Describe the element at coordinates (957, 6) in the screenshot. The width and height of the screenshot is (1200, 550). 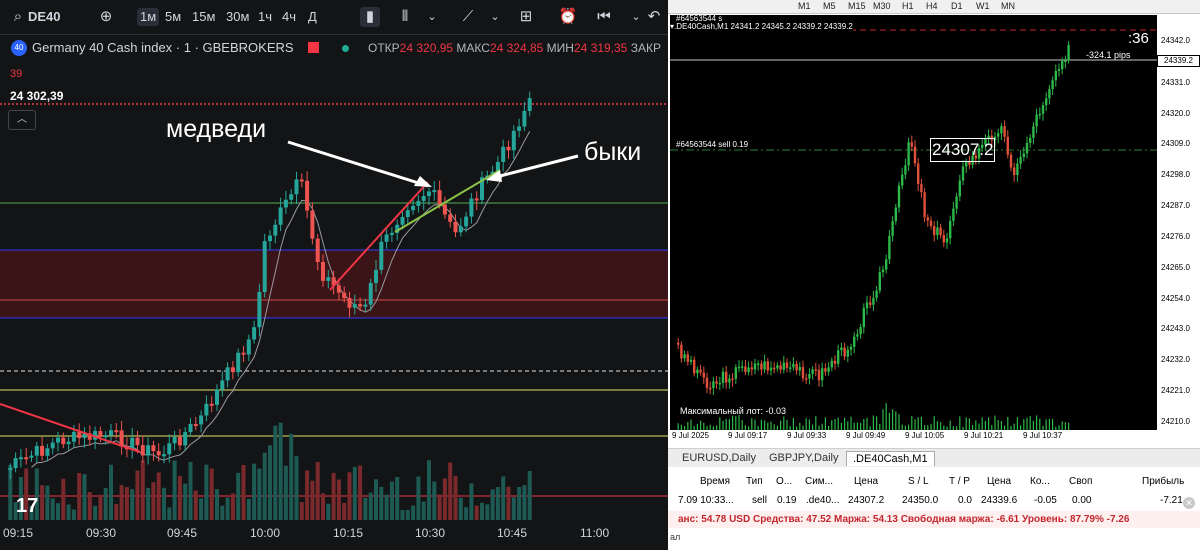
I see `tf-d1: D1` at that location.